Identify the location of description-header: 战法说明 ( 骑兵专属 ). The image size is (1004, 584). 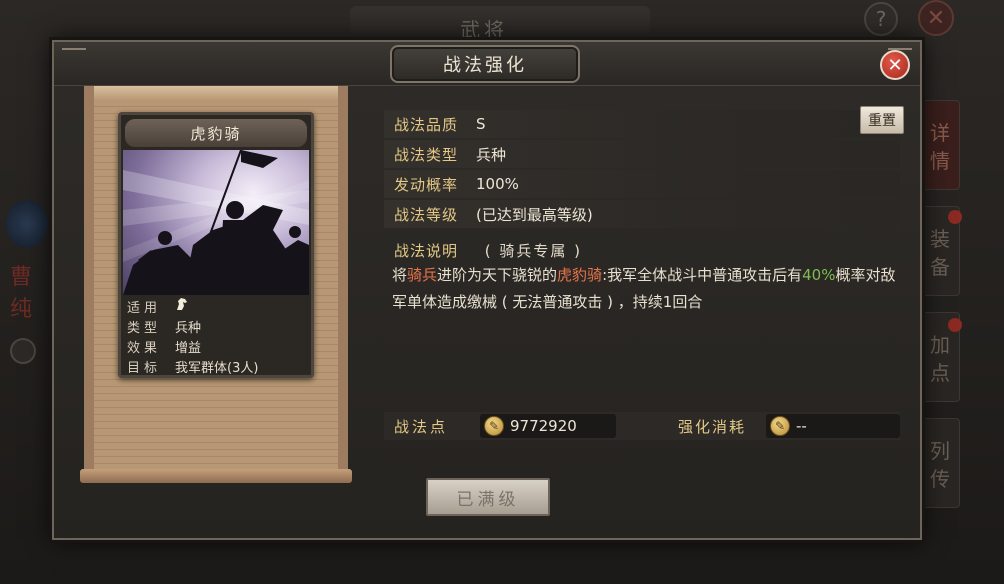
(488, 250).